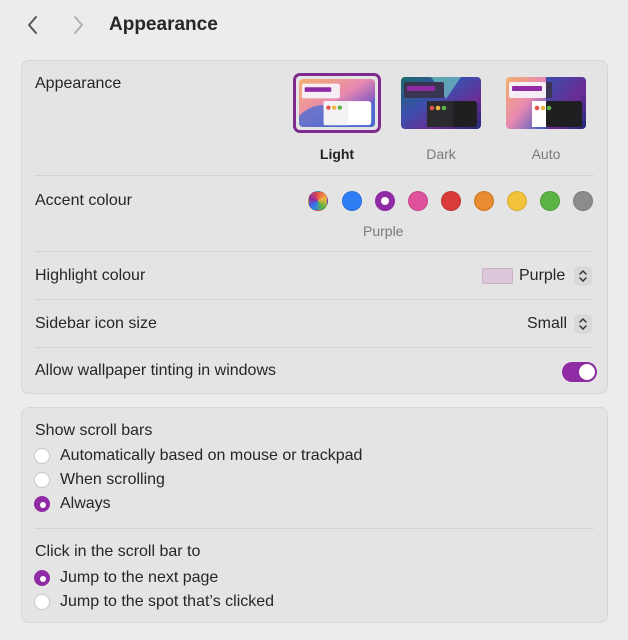  What do you see at coordinates (211, 455) in the screenshot?
I see `radio-label: Automatically based on mouse or trackpad` at bounding box center [211, 455].